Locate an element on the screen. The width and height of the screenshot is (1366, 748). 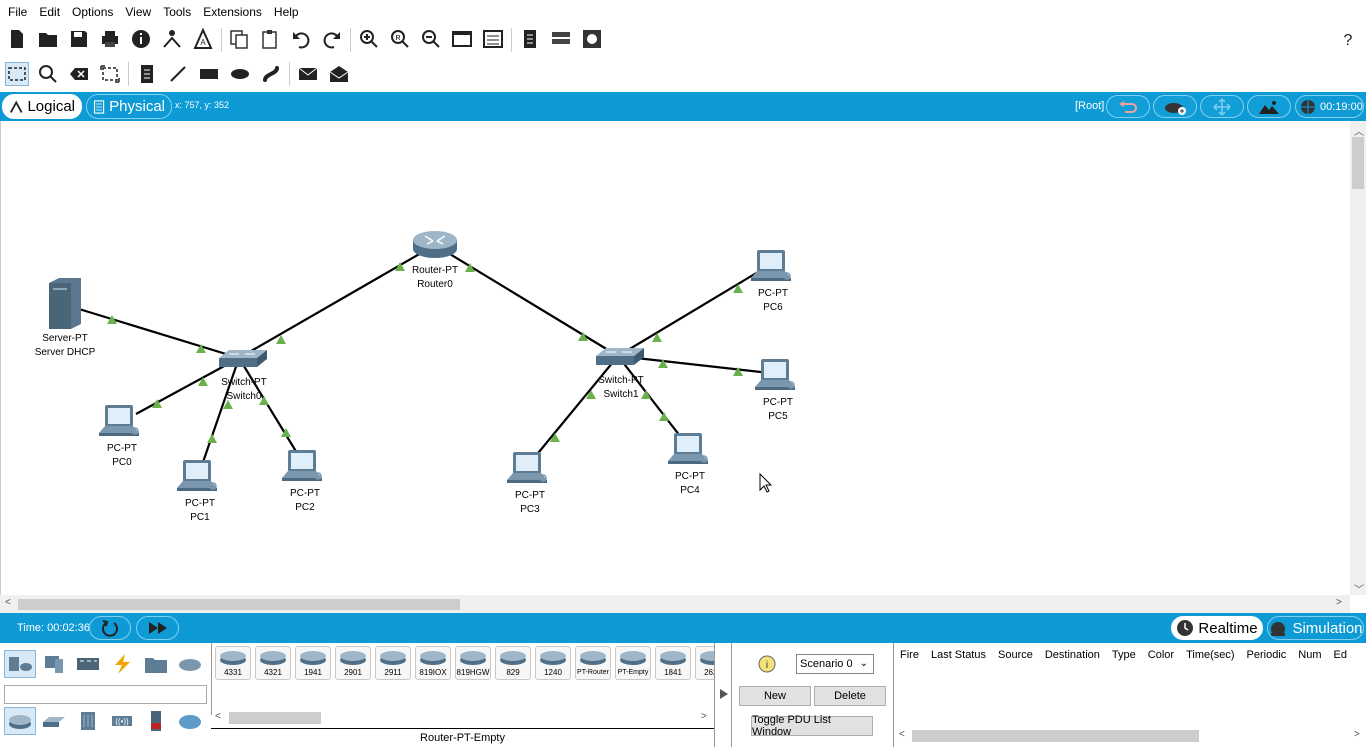
inspect-icon is located at coordinates (48, 74).